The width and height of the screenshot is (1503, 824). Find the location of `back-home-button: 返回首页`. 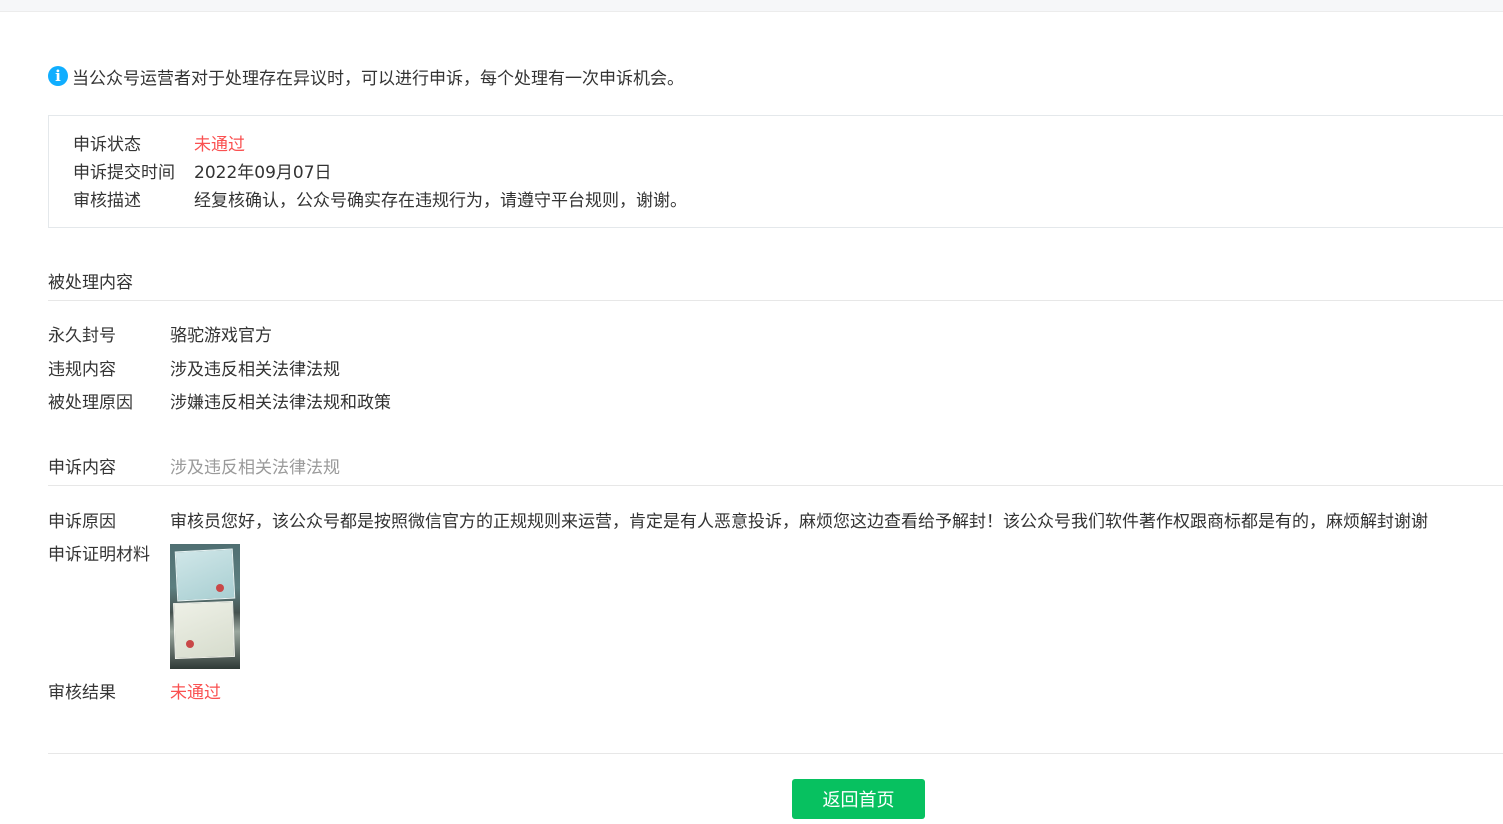

back-home-button: 返回首页 is located at coordinates (858, 799).